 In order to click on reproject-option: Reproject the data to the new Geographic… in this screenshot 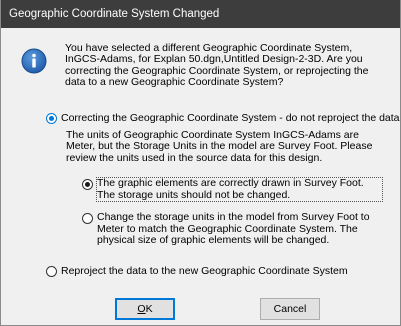, I will do `click(197, 271)`.